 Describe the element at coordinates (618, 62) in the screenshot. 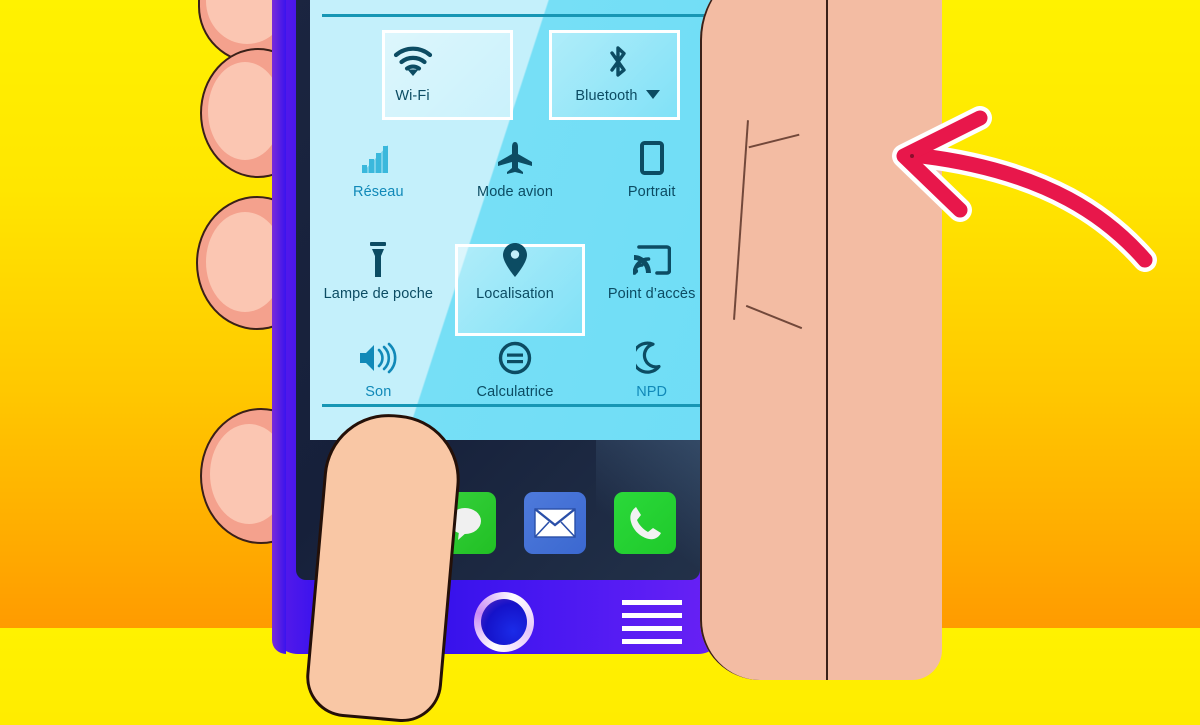

I see `bluetooth-icon` at that location.